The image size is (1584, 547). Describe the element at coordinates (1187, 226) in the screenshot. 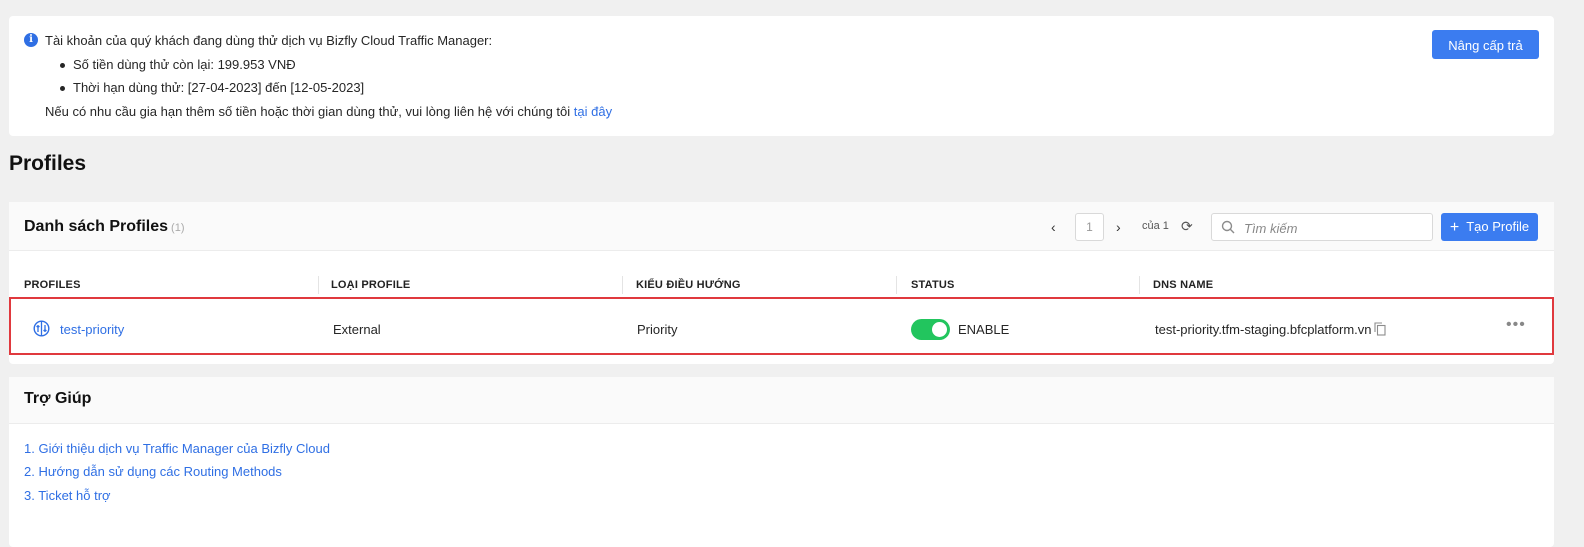

I see `refresh-icon: ⟳` at that location.